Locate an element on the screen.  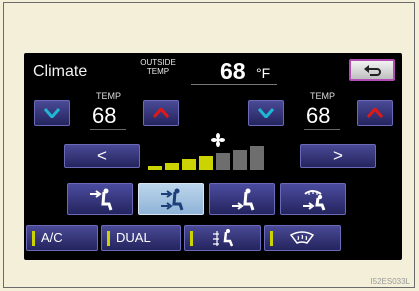
driver-temp-down-button is located at coordinates (52, 113).